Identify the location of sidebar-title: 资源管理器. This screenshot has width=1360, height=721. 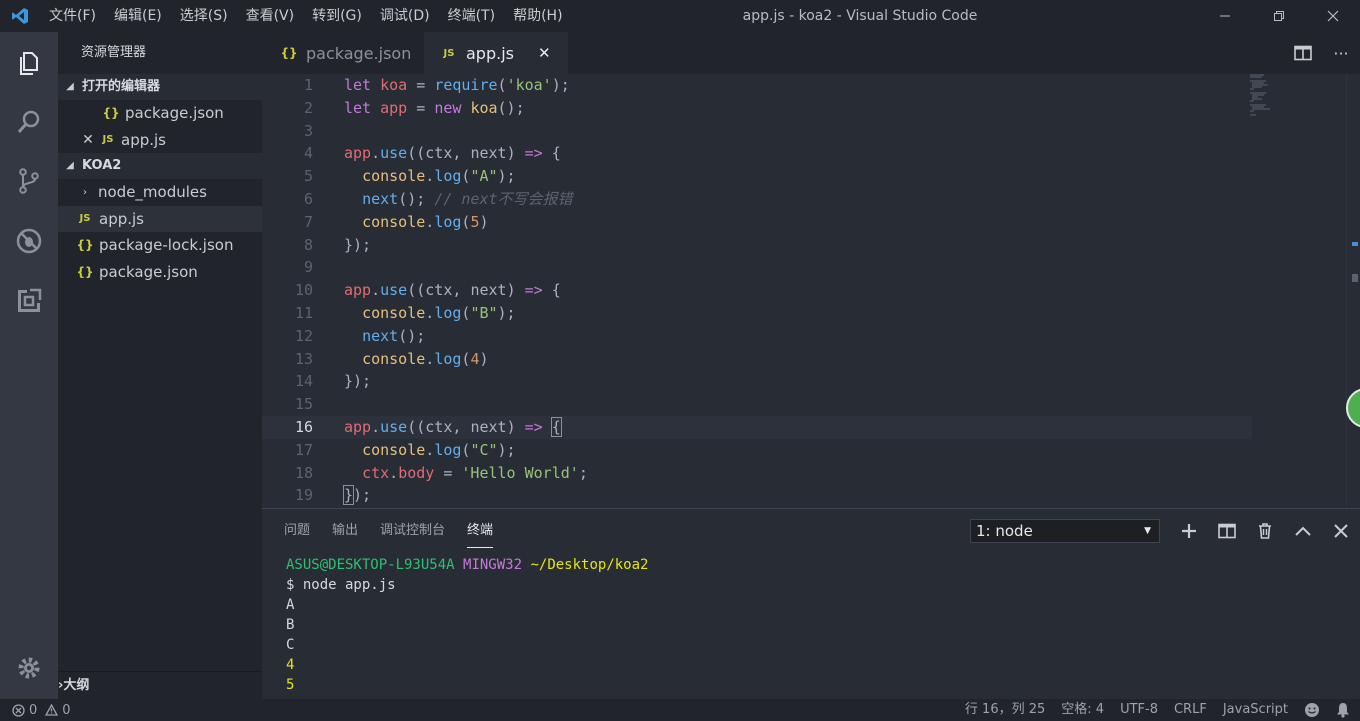
(114, 52).